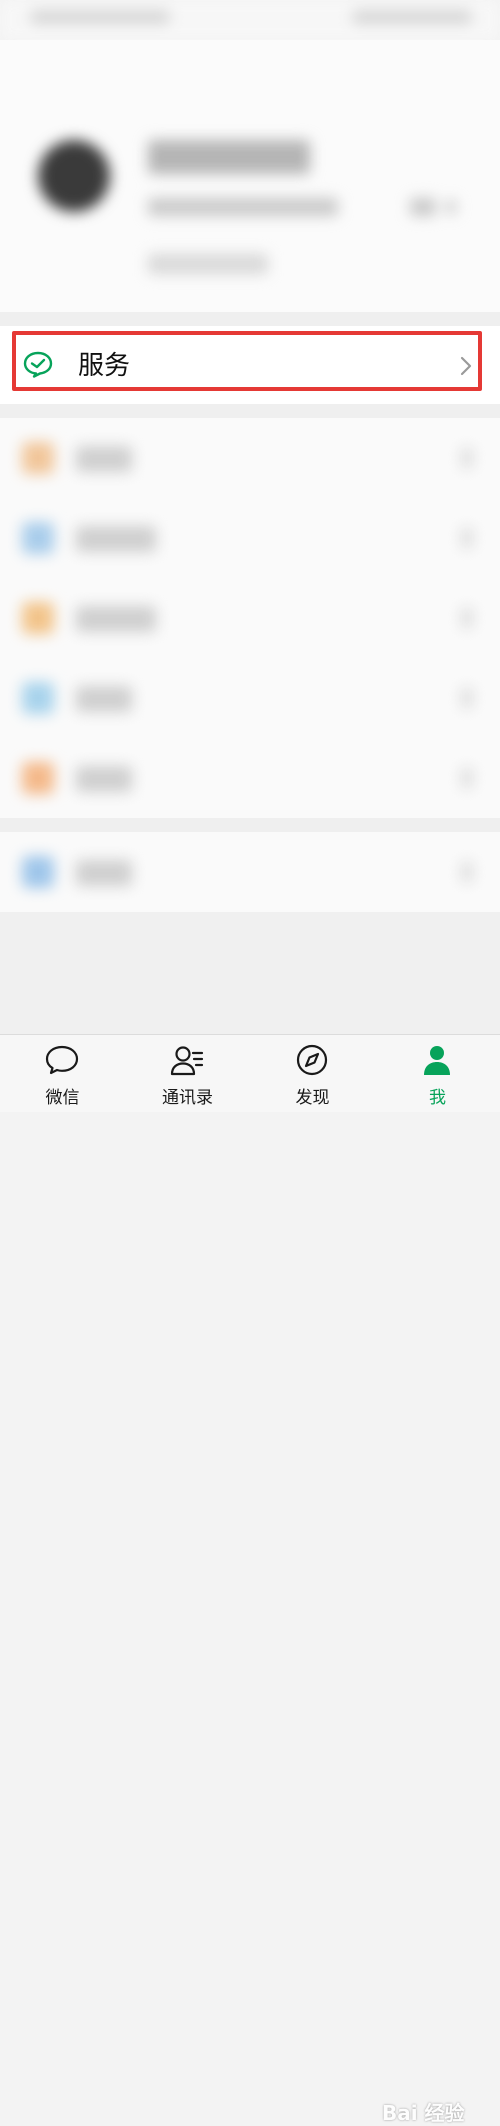 The height and width of the screenshot is (2126, 500). Describe the element at coordinates (250, 538) in the screenshot. I see `menu-item-moments` at that location.